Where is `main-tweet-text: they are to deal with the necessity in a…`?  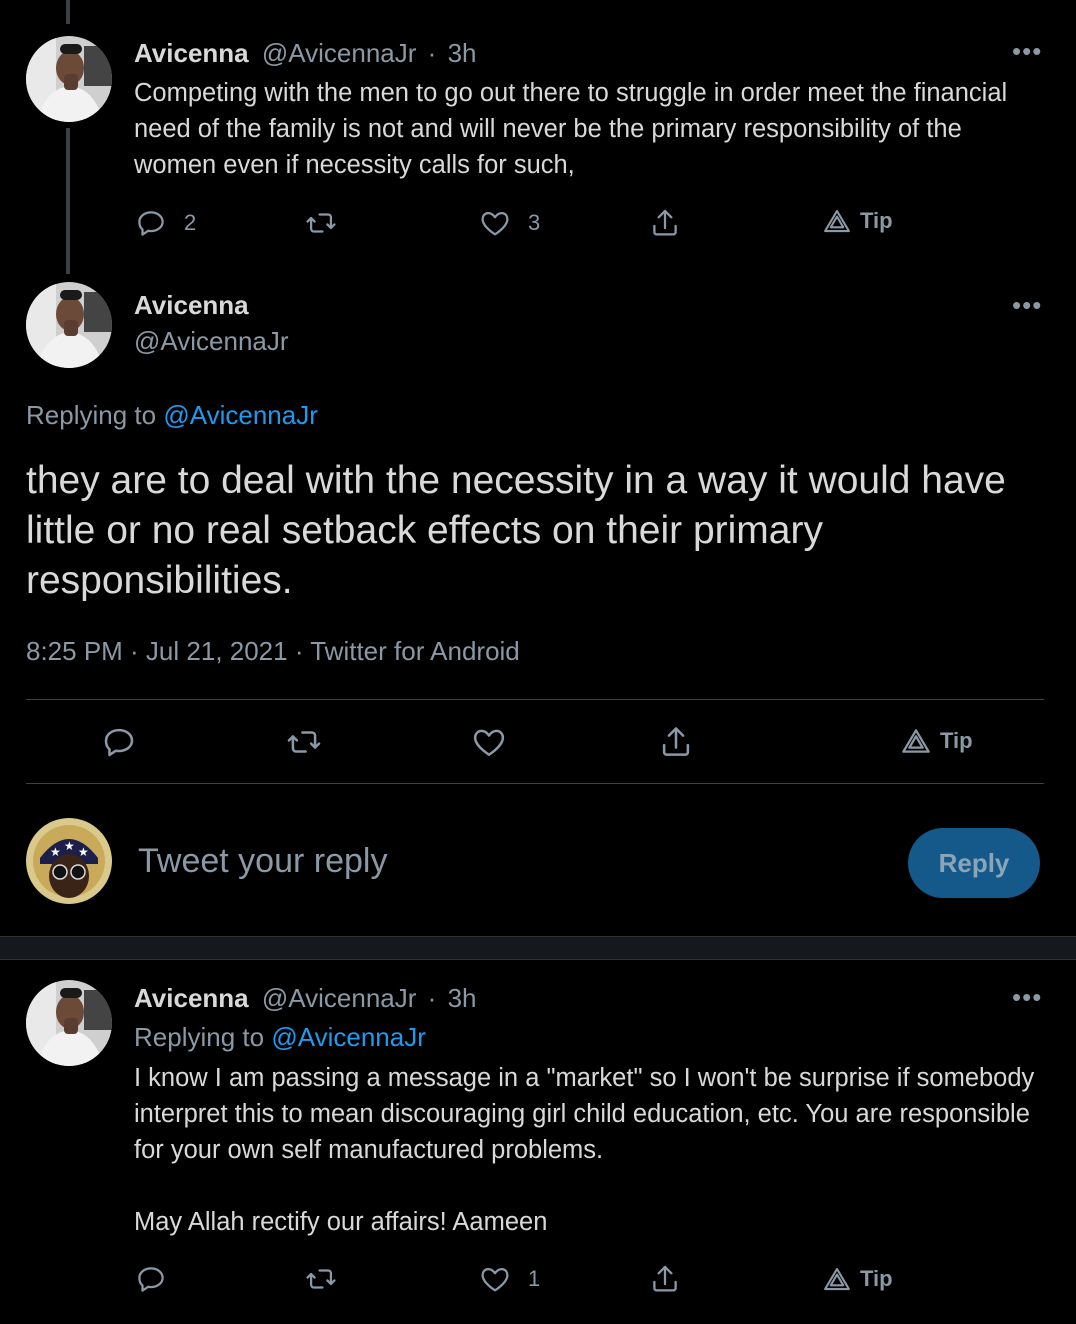
main-tweet-text: they are to deal with the necessity in a… is located at coordinates (516, 530).